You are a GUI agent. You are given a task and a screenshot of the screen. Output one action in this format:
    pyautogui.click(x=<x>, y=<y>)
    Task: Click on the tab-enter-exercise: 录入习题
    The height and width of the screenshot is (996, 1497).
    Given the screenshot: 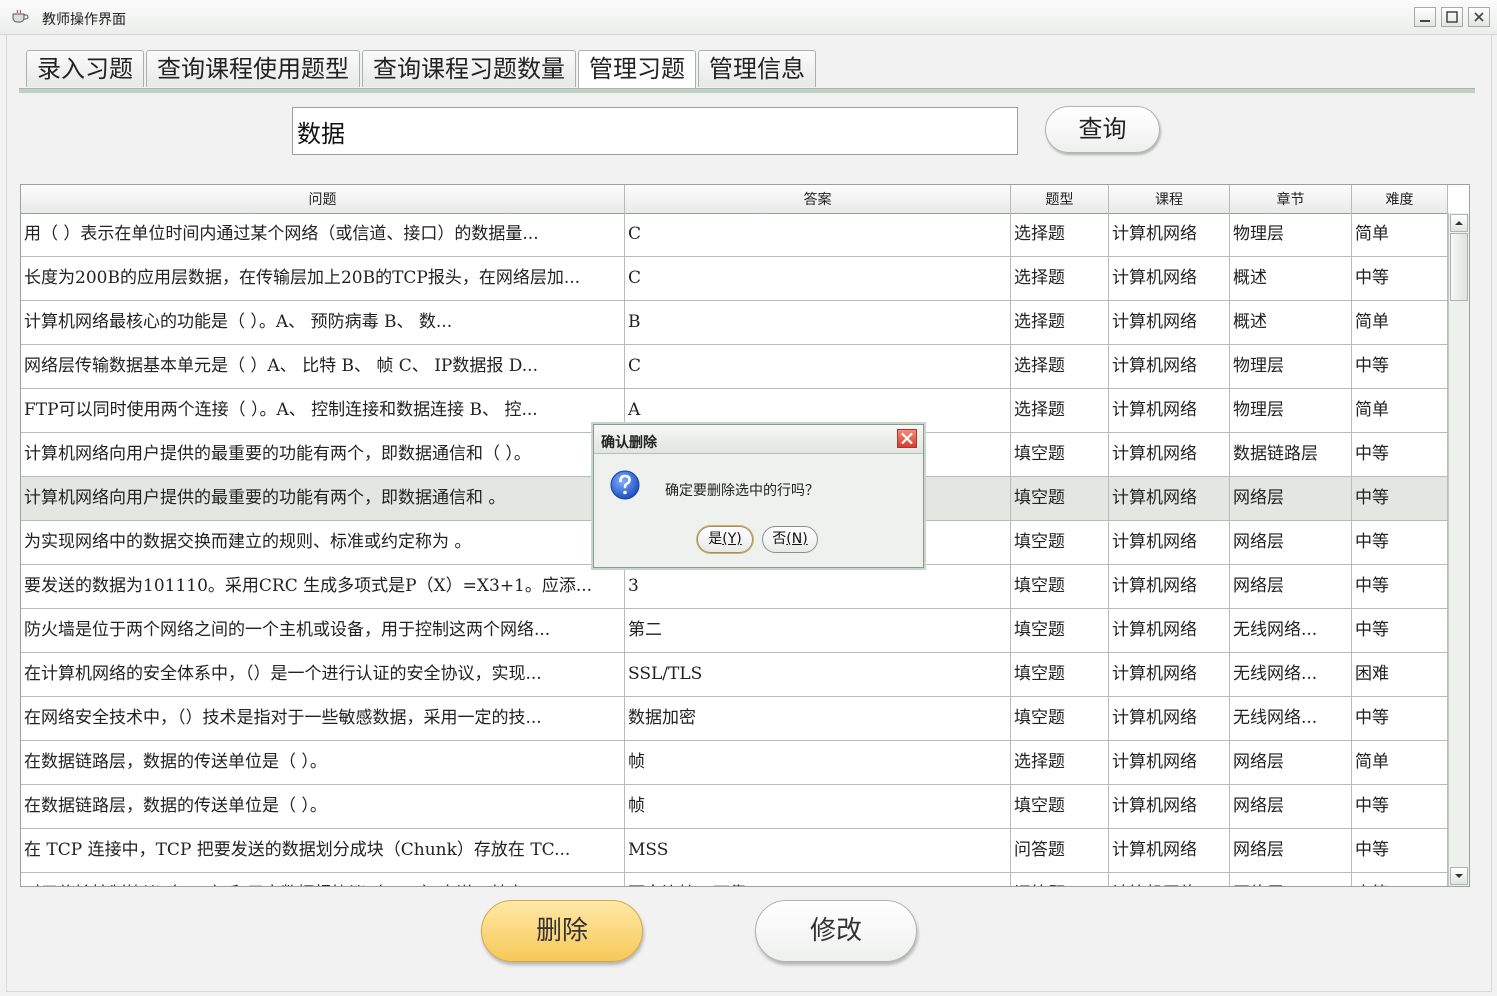 What is the action you would take?
    pyautogui.click(x=85, y=68)
    